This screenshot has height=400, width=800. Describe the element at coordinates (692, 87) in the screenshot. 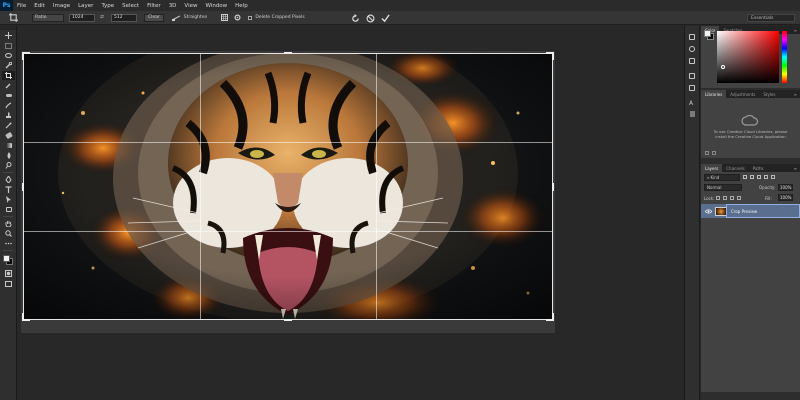

I see `clone-source-panel-icon` at that location.